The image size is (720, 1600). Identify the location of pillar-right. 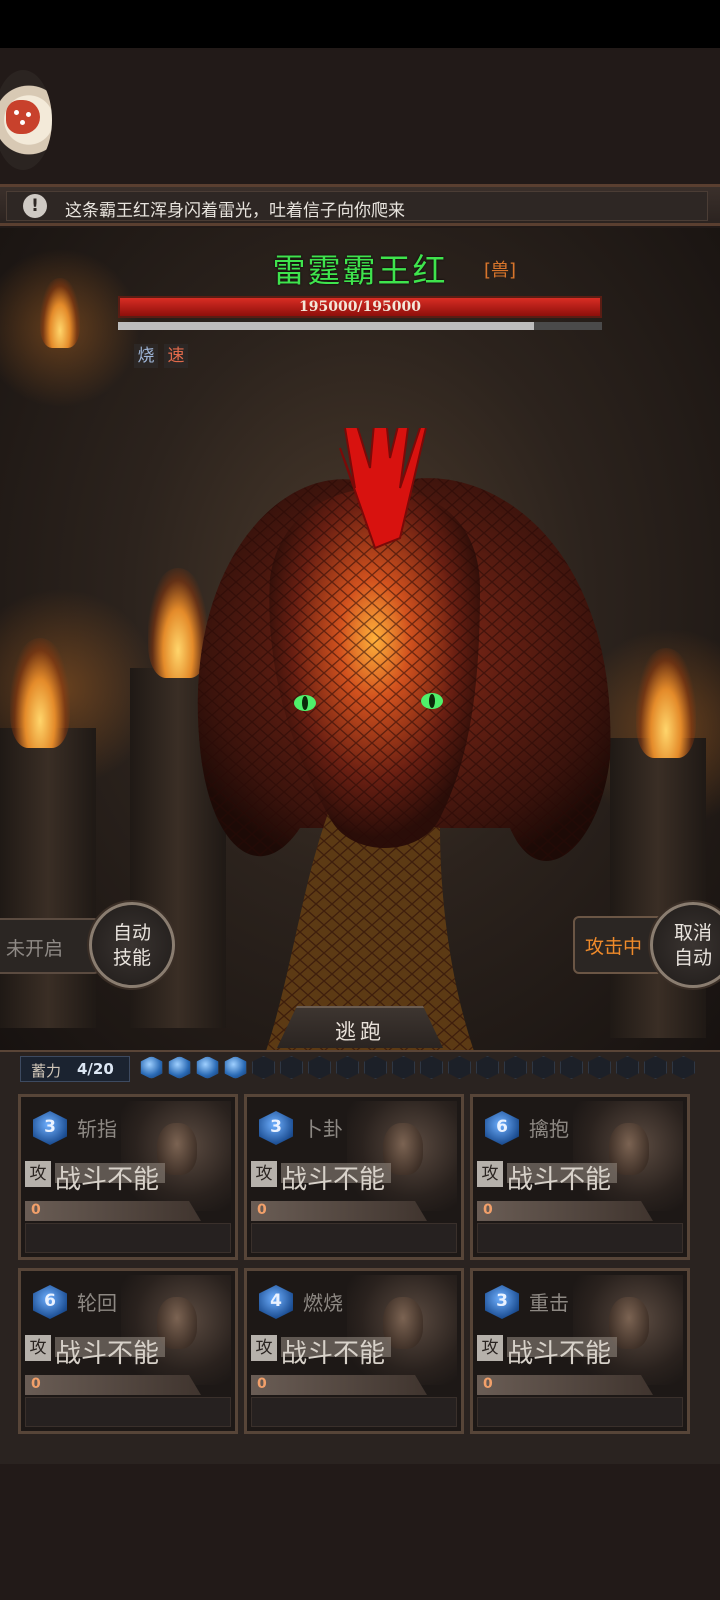
(658, 888).